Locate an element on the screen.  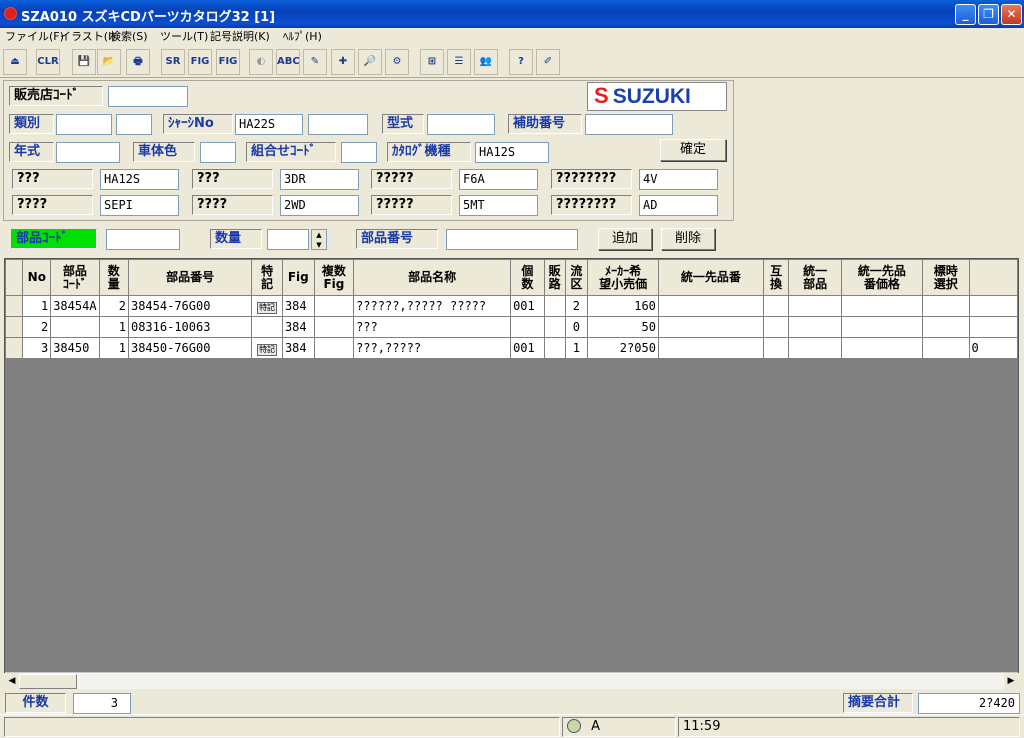
chassis-serial-input is located at coordinates (338, 124).